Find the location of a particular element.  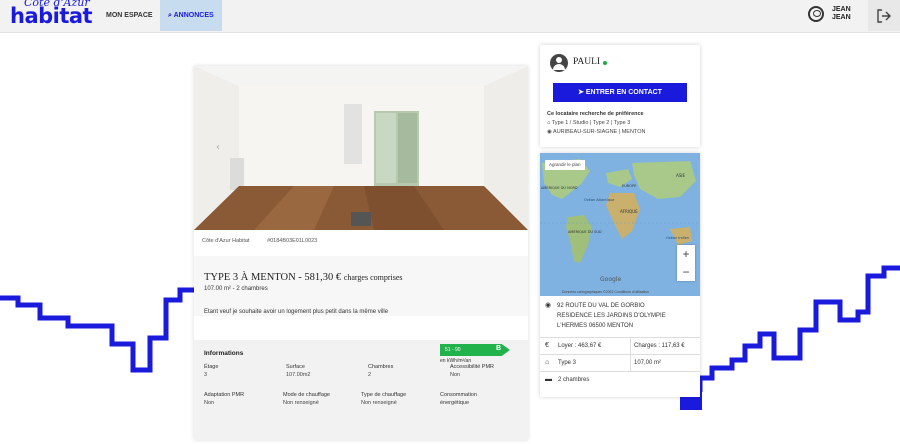

info-consommation: Consommation énergétique is located at coordinates (470, 399).